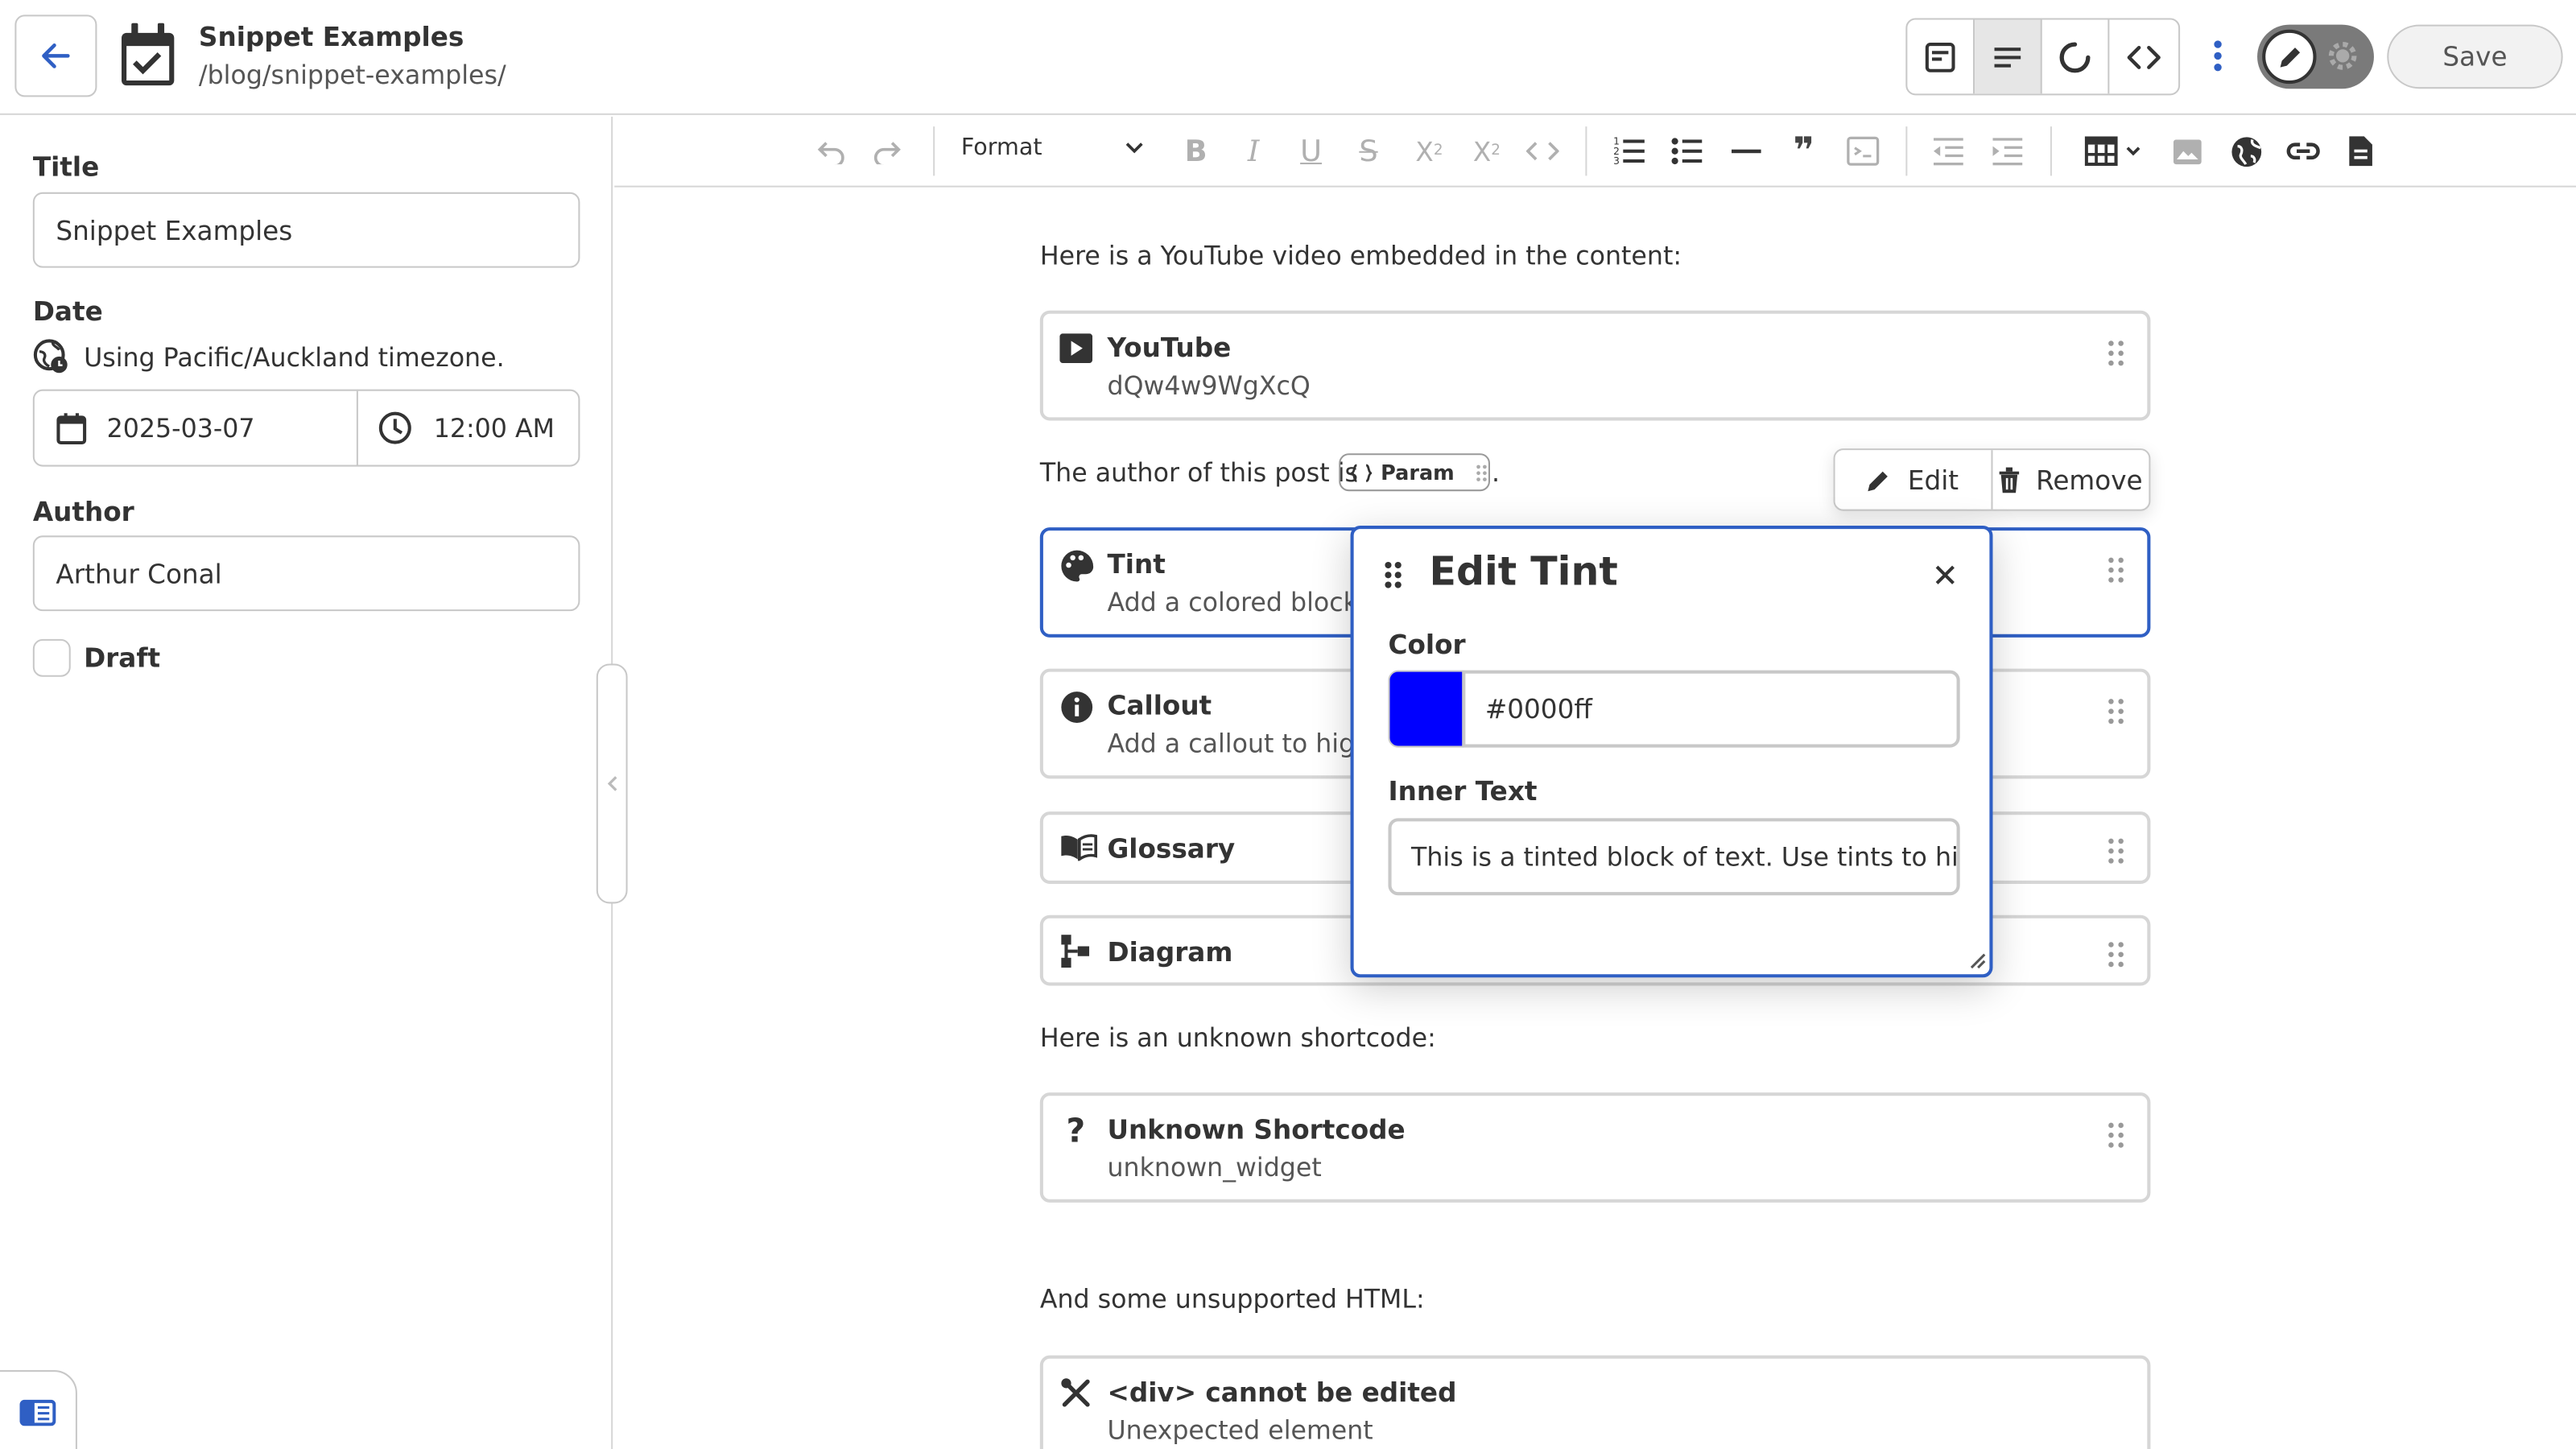 The width and height of the screenshot is (2576, 1449). Describe the element at coordinates (1075, 1393) in the screenshot. I see `tools-crossed-icon` at that location.